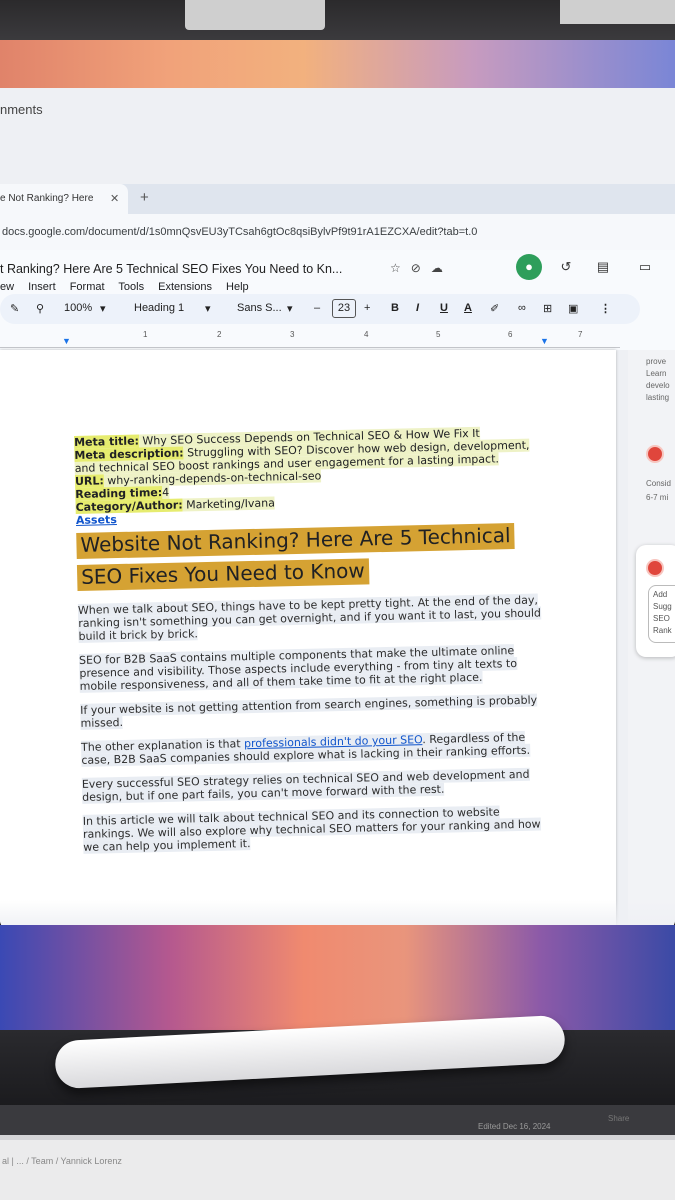  I want to click on url-label: URL:, so click(89, 481).